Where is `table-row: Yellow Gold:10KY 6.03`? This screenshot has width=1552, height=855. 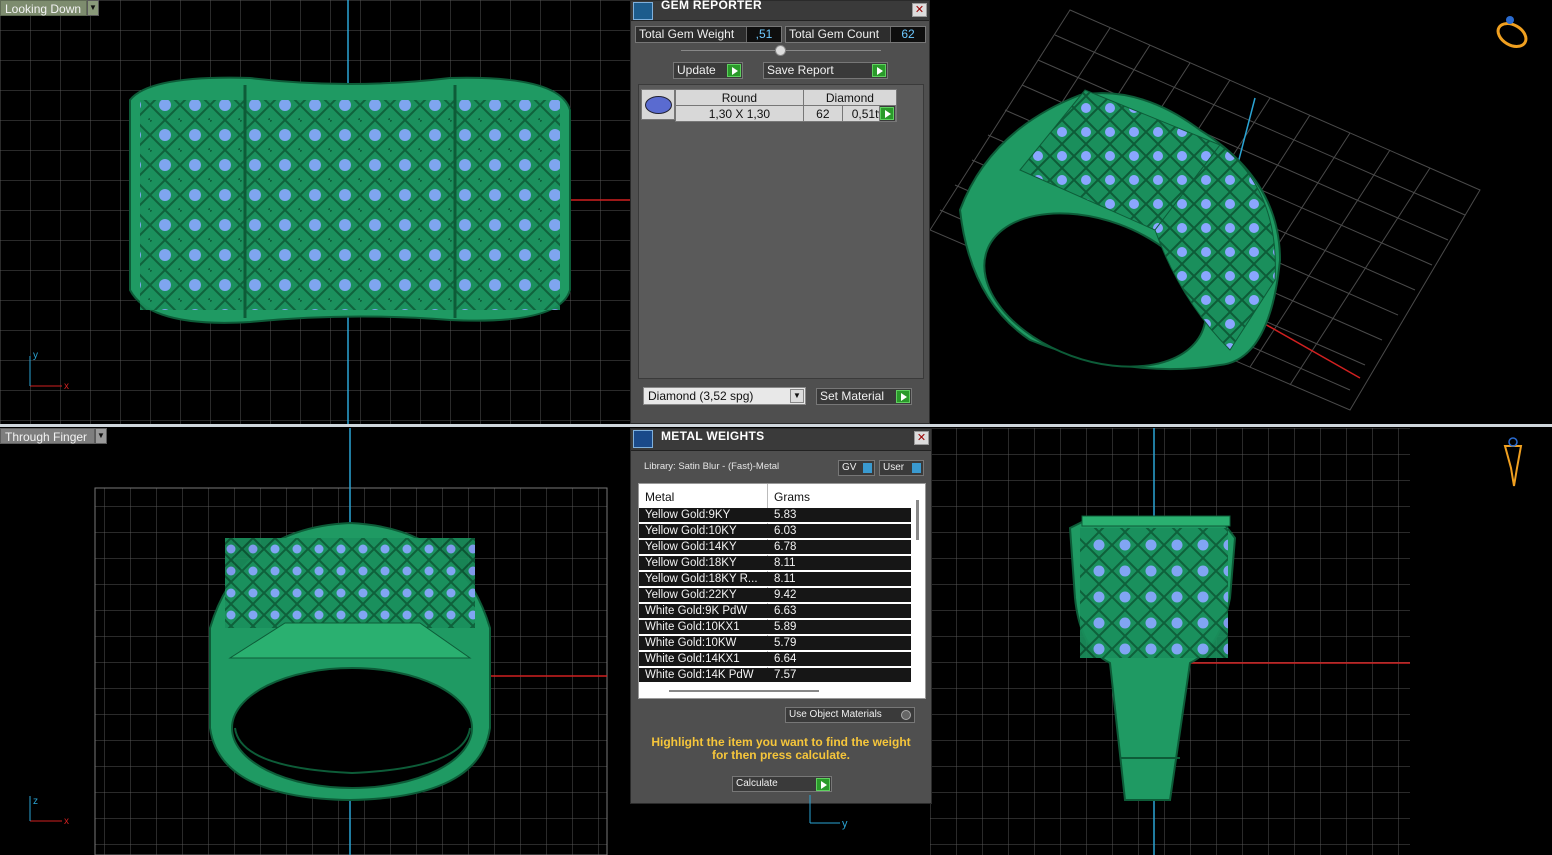
table-row: Yellow Gold:10KY 6.03 is located at coordinates (775, 531).